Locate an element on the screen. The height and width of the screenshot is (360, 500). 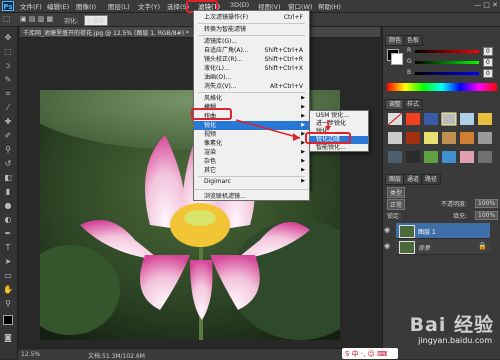
opacity-label: 不透明度: is located at coordinates (454, 204).